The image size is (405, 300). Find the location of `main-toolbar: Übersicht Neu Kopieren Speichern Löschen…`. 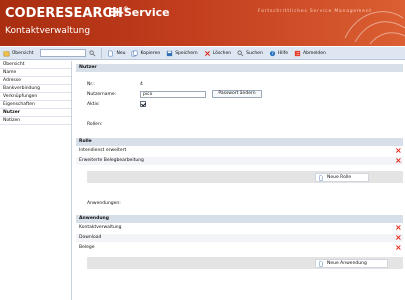

main-toolbar: Übersicht Neu Kopieren Speichern Löschen… is located at coordinates (202, 53).